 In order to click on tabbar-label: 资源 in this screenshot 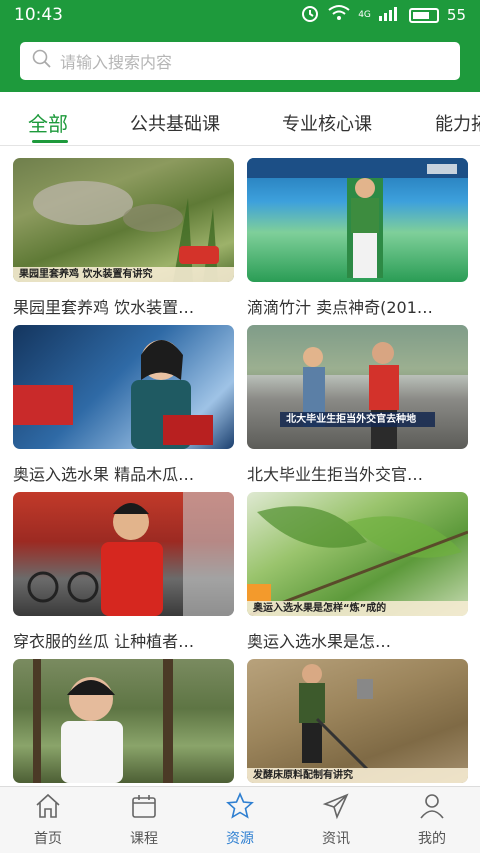, I will do `click(240, 839)`.